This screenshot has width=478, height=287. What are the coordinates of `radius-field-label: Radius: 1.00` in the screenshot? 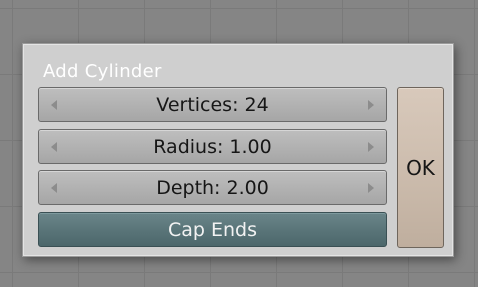 It's located at (212, 146).